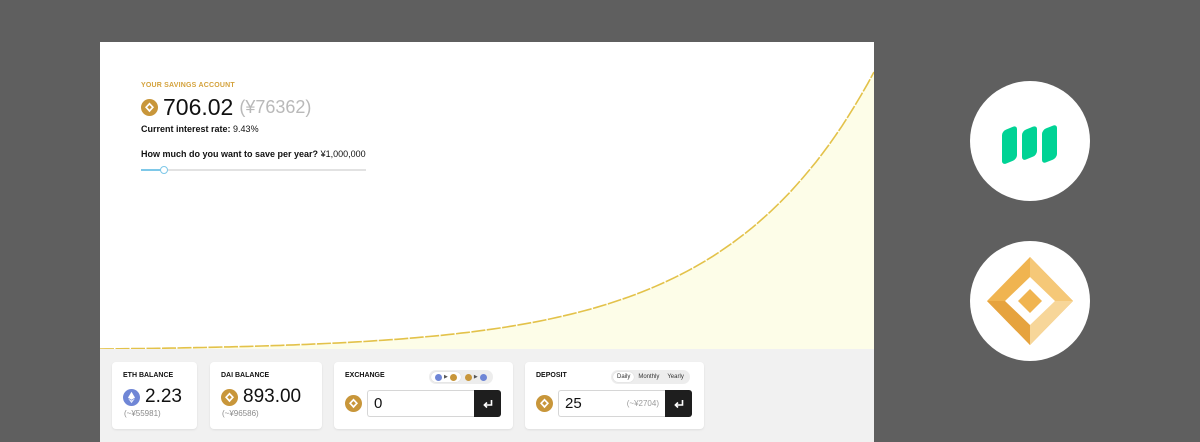  I want to click on exchange-submit-button, so click(487, 403).